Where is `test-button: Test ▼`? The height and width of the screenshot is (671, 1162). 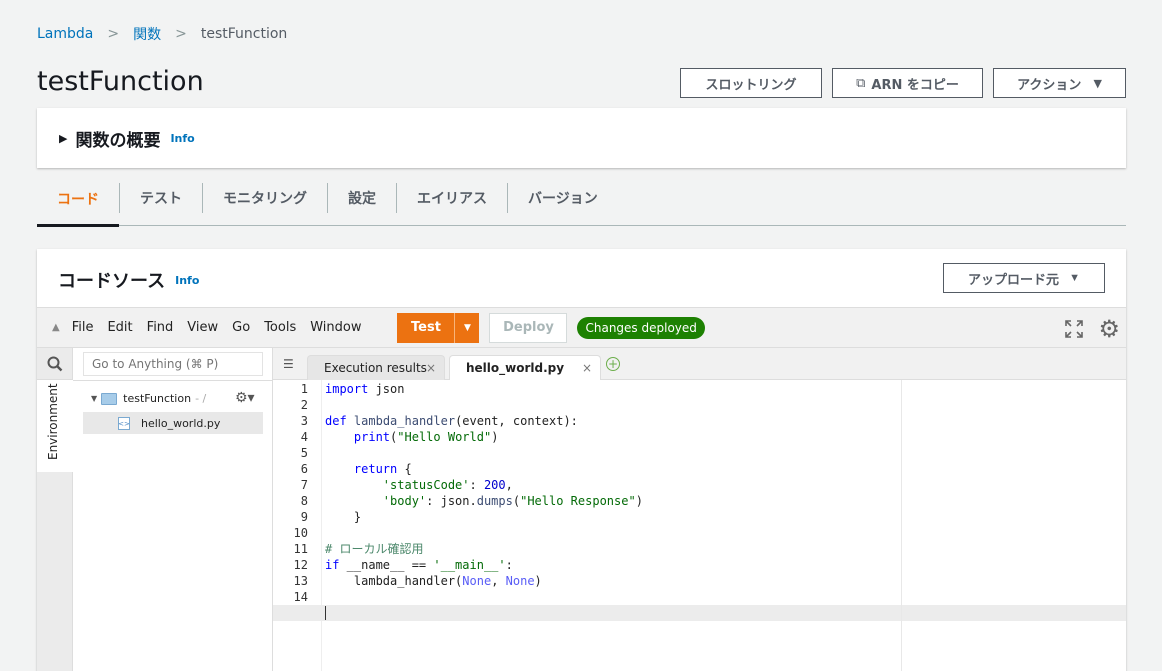 test-button: Test ▼ is located at coordinates (438, 327).